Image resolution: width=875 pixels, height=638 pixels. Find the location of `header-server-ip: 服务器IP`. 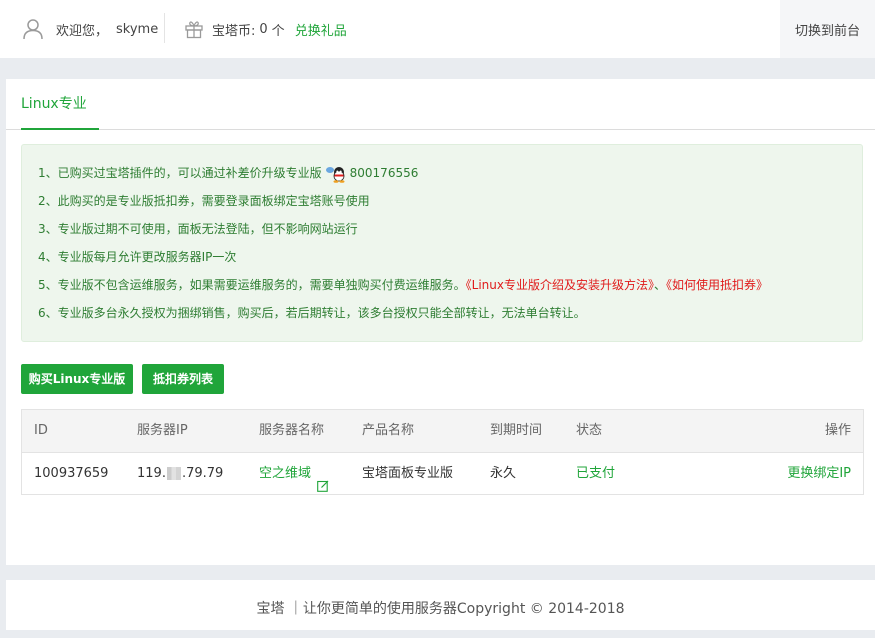

header-server-ip: 服务器IP is located at coordinates (162, 430).